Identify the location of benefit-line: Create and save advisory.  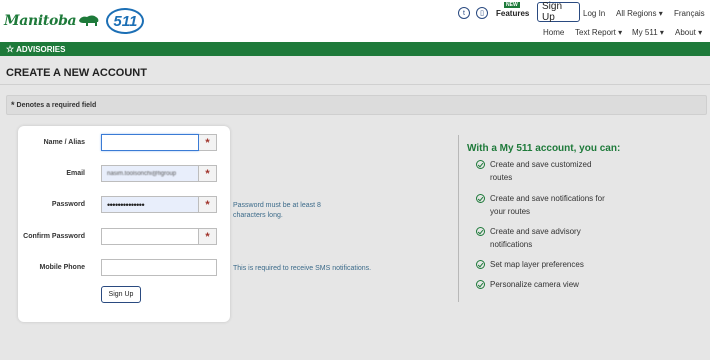
(535, 231).